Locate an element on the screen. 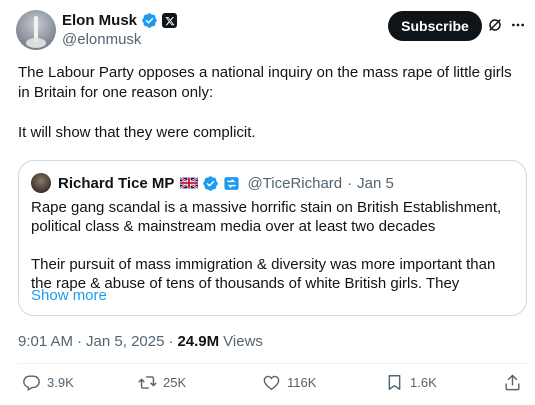 This screenshot has height=405, width=535. views-count: 24.9M is located at coordinates (198, 341).